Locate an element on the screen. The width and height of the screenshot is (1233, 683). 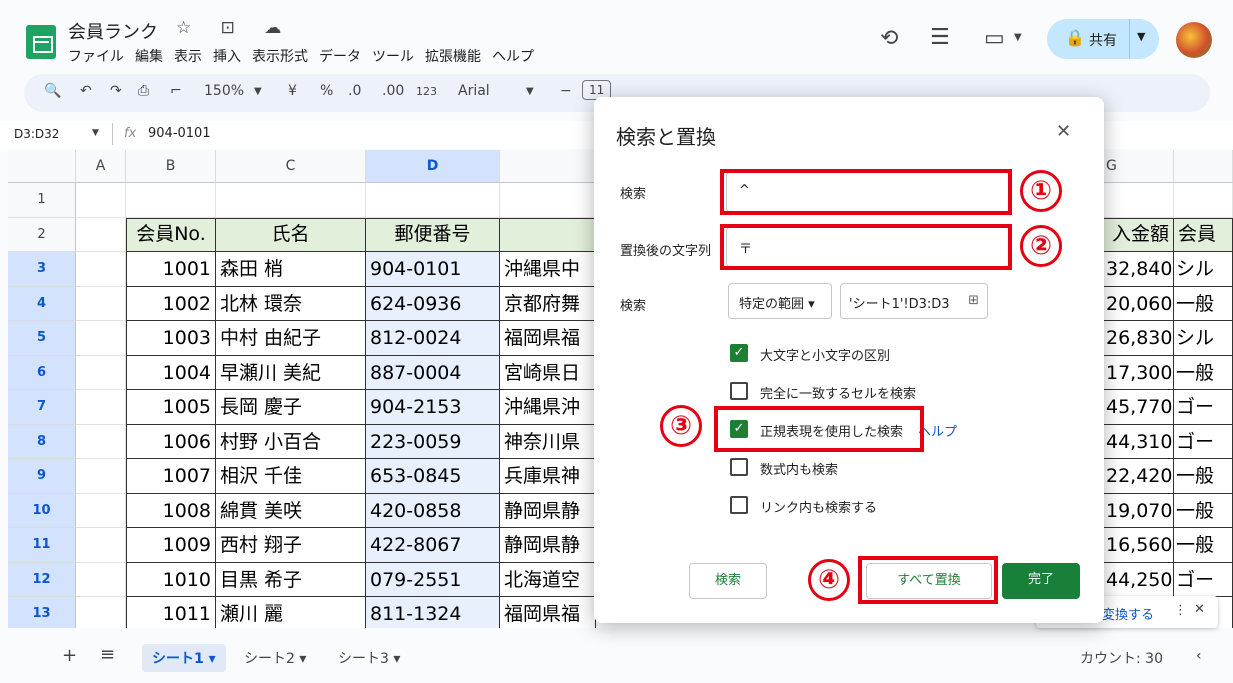
share-button: 🔒 共有 ▼ is located at coordinates (1103, 39).